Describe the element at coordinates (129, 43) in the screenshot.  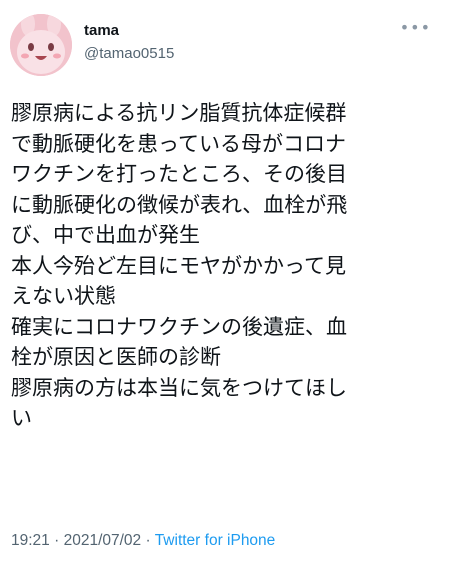
I see `author-info: tama @tamao0515` at that location.